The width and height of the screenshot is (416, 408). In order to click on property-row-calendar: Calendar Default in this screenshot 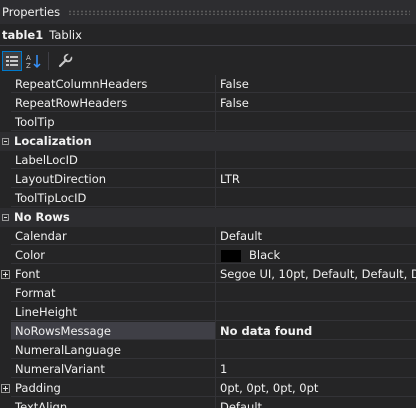, I will do `click(208, 236)`.